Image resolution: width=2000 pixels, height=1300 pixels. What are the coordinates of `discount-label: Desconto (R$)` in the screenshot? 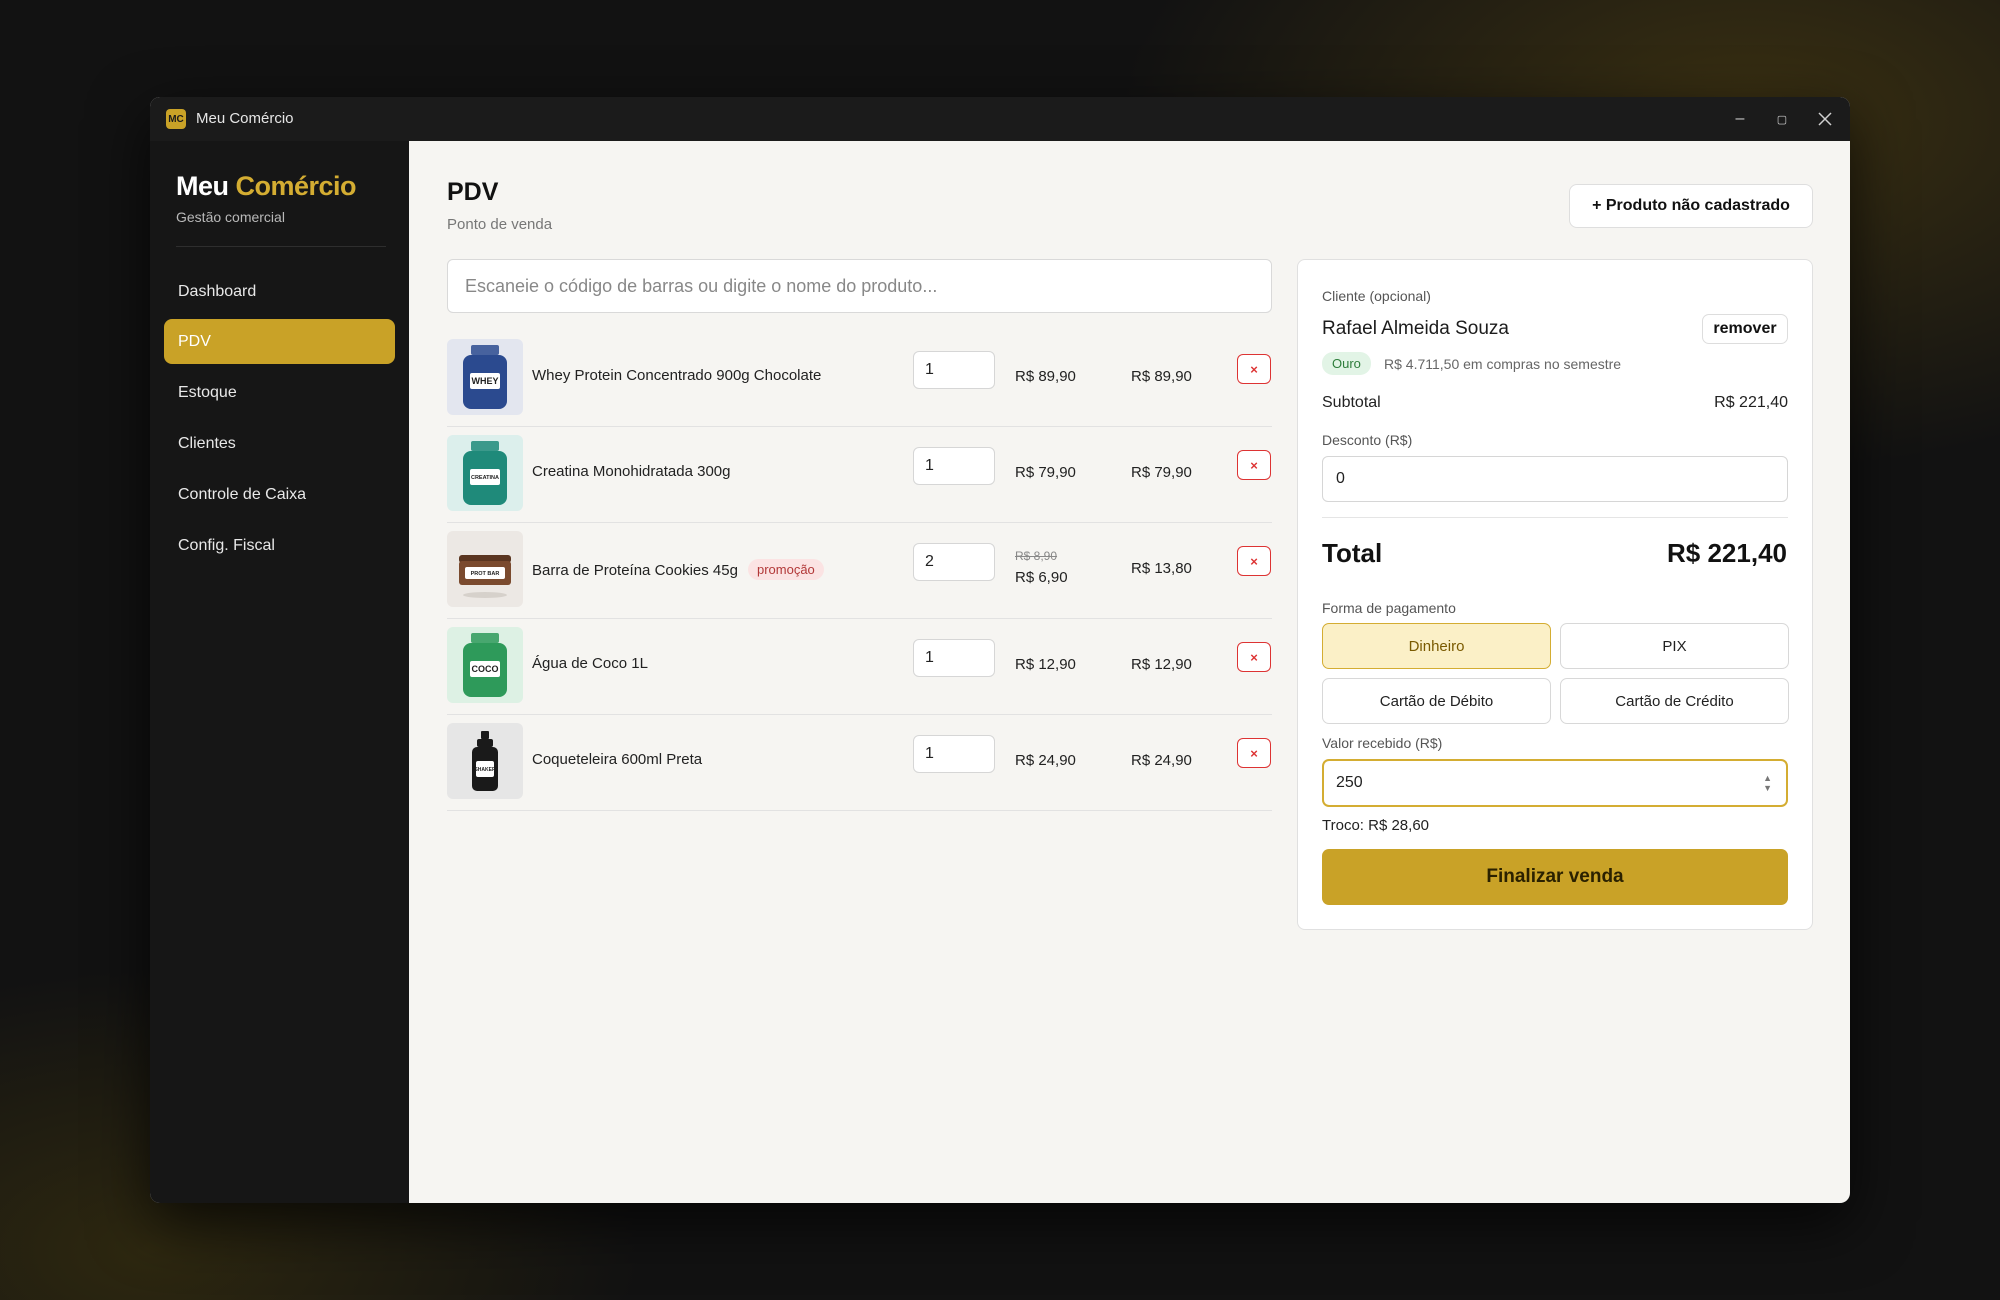 It's located at (1367, 440).